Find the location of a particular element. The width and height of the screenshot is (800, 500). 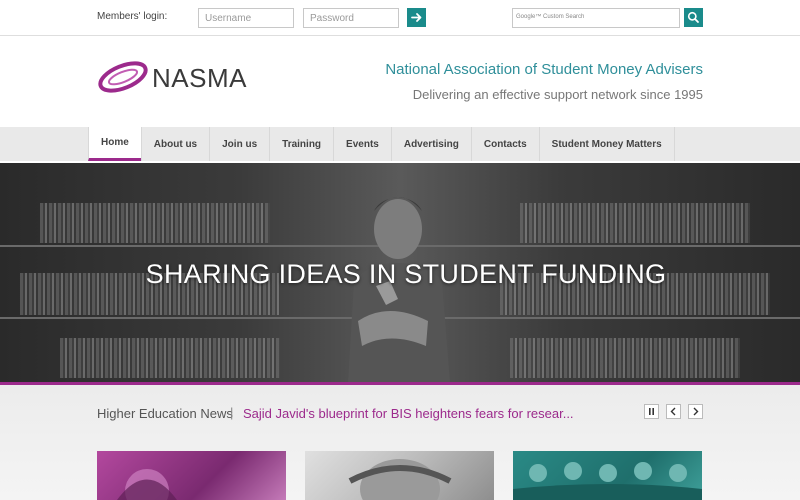

chevron-right-icon is located at coordinates (696, 411).